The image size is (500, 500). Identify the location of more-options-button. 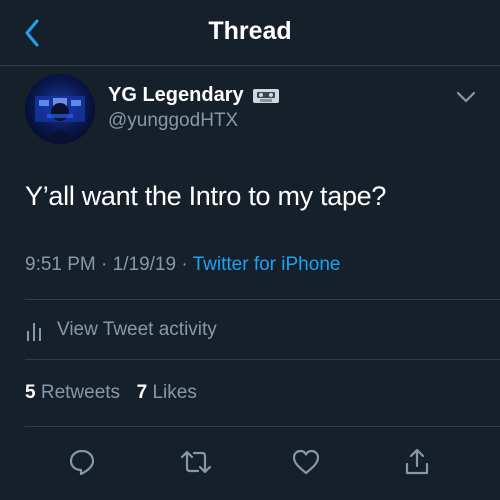
(466, 97).